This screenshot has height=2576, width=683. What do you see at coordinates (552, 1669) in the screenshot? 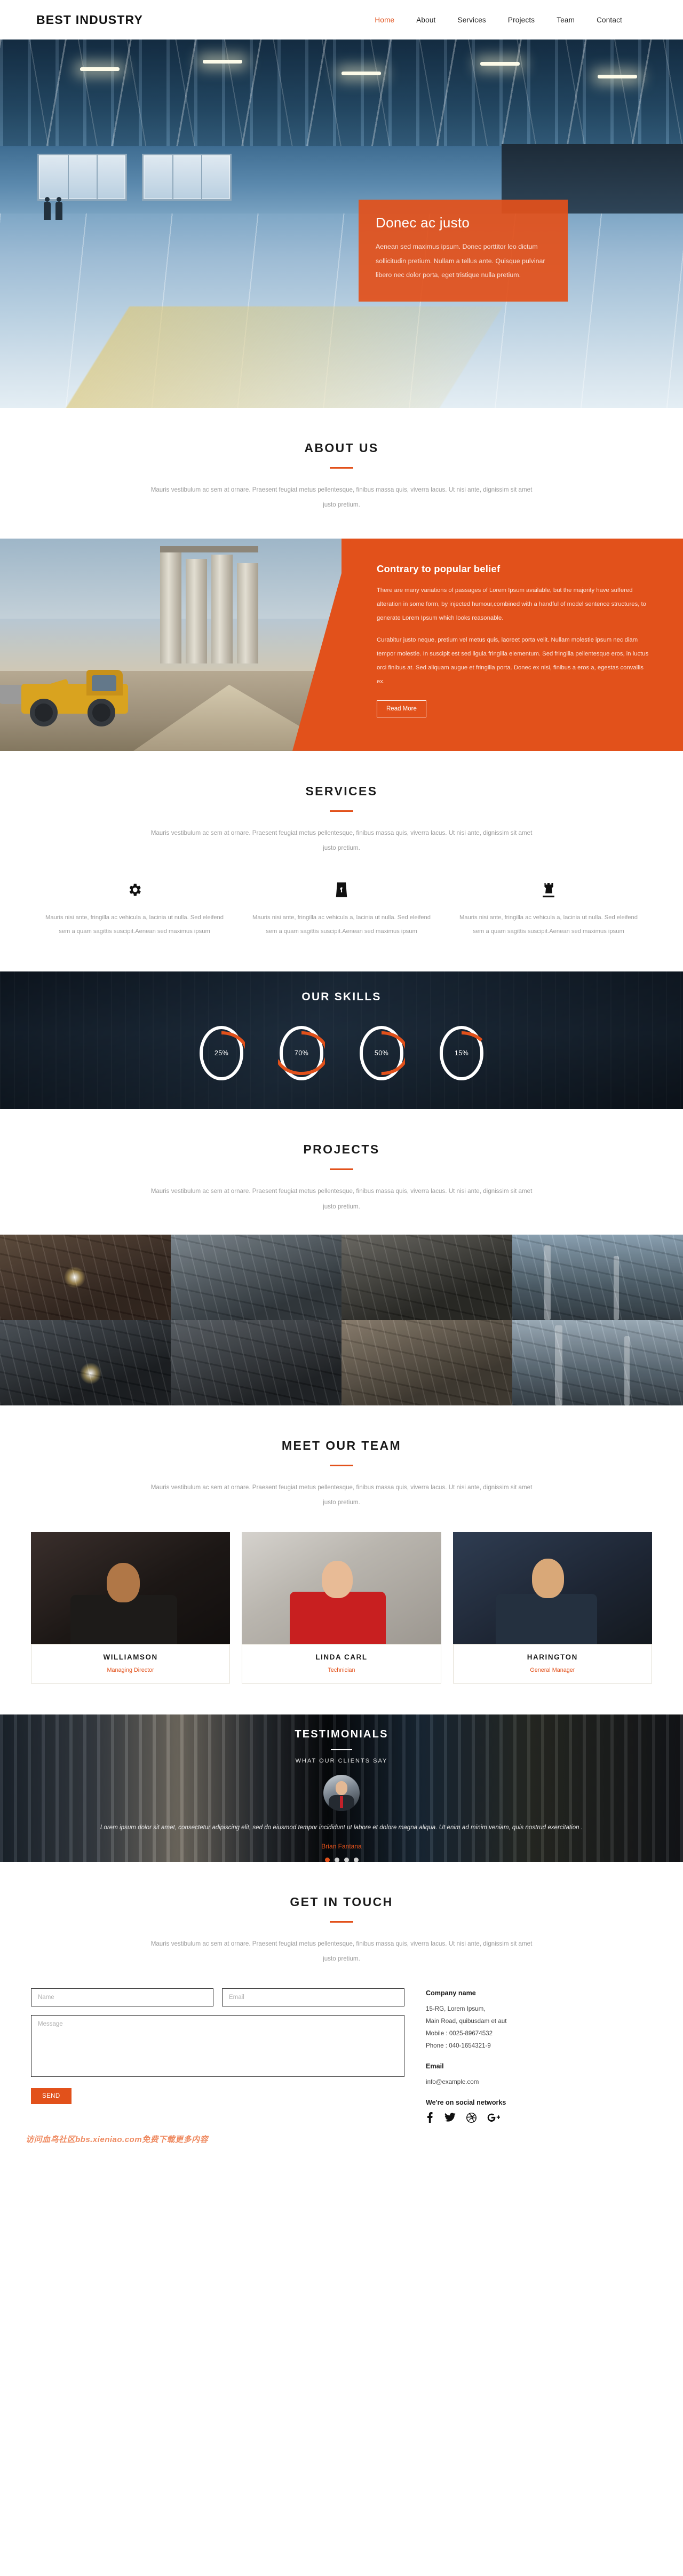
I see `team-member-role: General Manager` at bounding box center [552, 1669].